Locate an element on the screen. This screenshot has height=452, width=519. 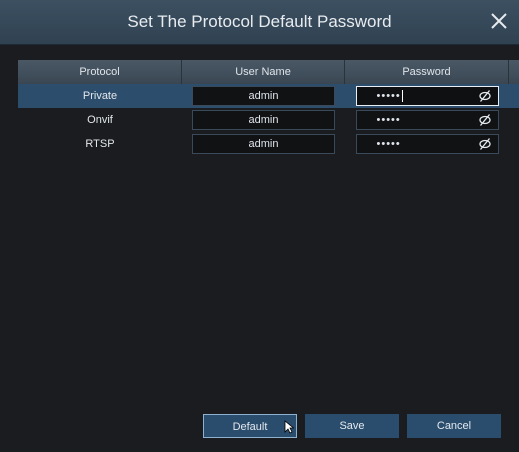
protocol-name: Private is located at coordinates (100, 96).